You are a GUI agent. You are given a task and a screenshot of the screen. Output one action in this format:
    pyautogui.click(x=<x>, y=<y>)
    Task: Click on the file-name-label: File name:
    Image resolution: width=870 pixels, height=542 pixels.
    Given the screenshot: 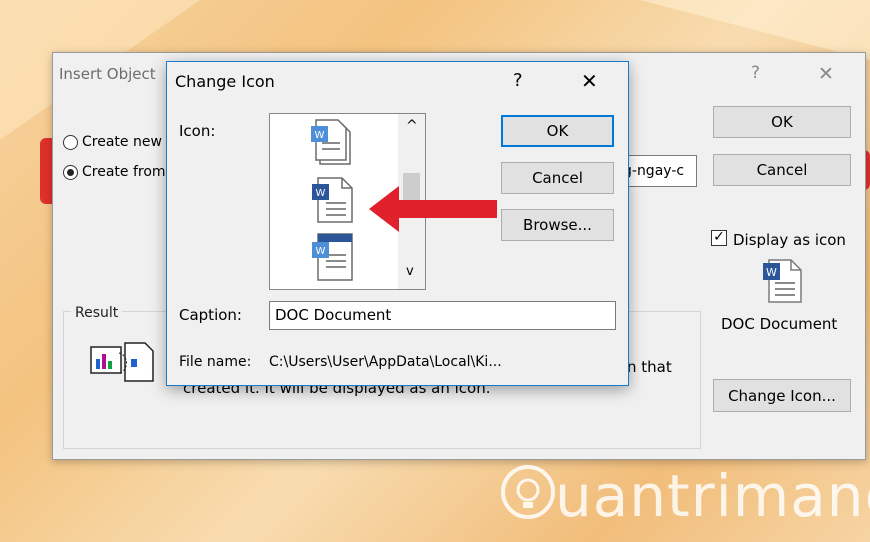 What is the action you would take?
    pyautogui.click(x=215, y=362)
    